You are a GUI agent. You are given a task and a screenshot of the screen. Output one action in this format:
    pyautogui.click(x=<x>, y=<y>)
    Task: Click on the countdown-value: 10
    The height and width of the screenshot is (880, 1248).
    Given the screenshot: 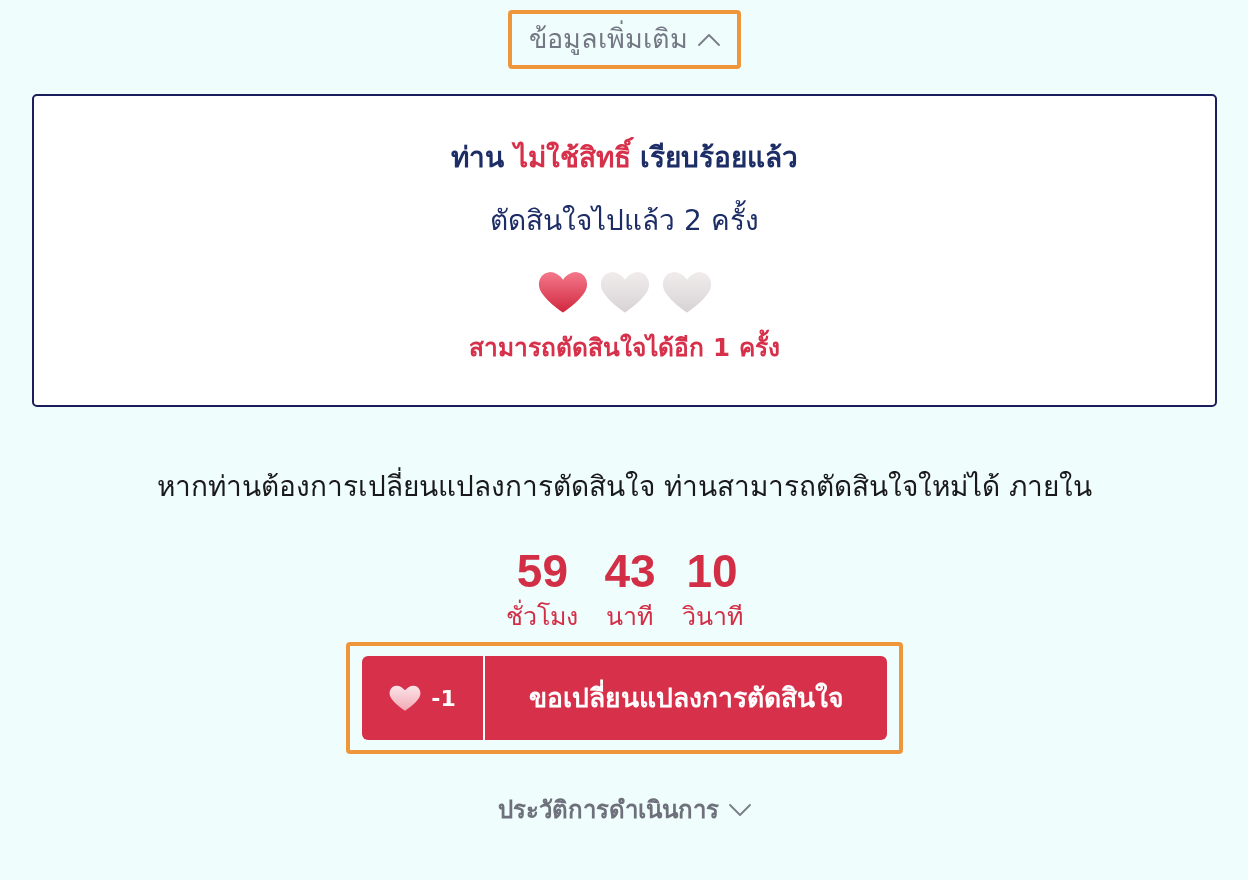 What is the action you would take?
    pyautogui.click(x=712, y=571)
    